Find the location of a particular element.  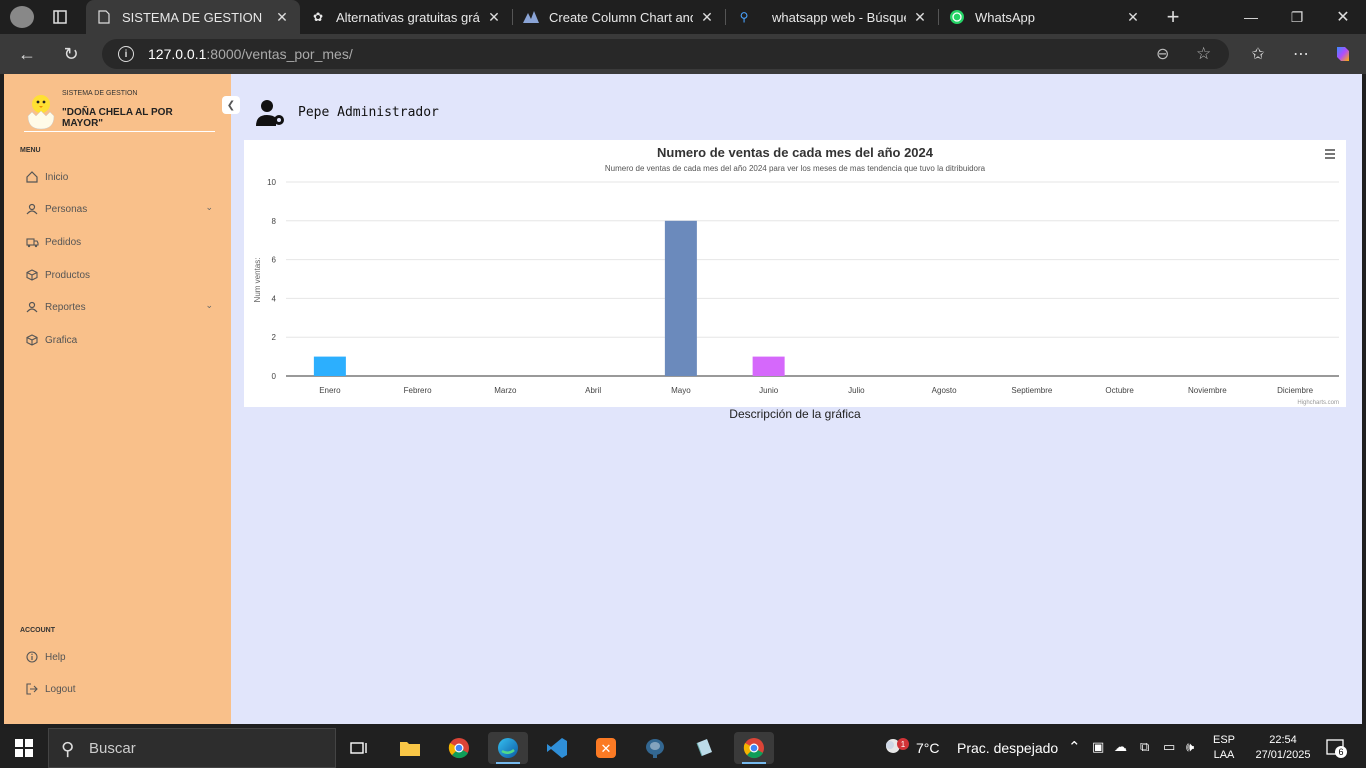

sidebar-item-label: Logout is located at coordinates (60, 689).